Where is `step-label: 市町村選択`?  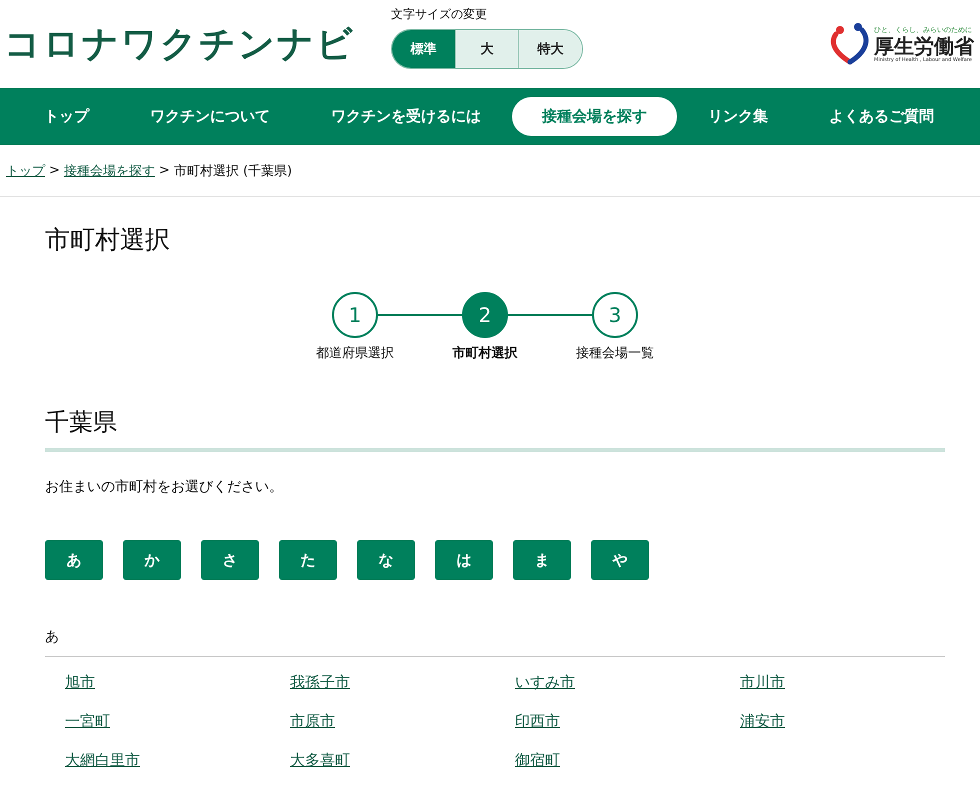
step-label: 市町村選択 is located at coordinates (485, 353).